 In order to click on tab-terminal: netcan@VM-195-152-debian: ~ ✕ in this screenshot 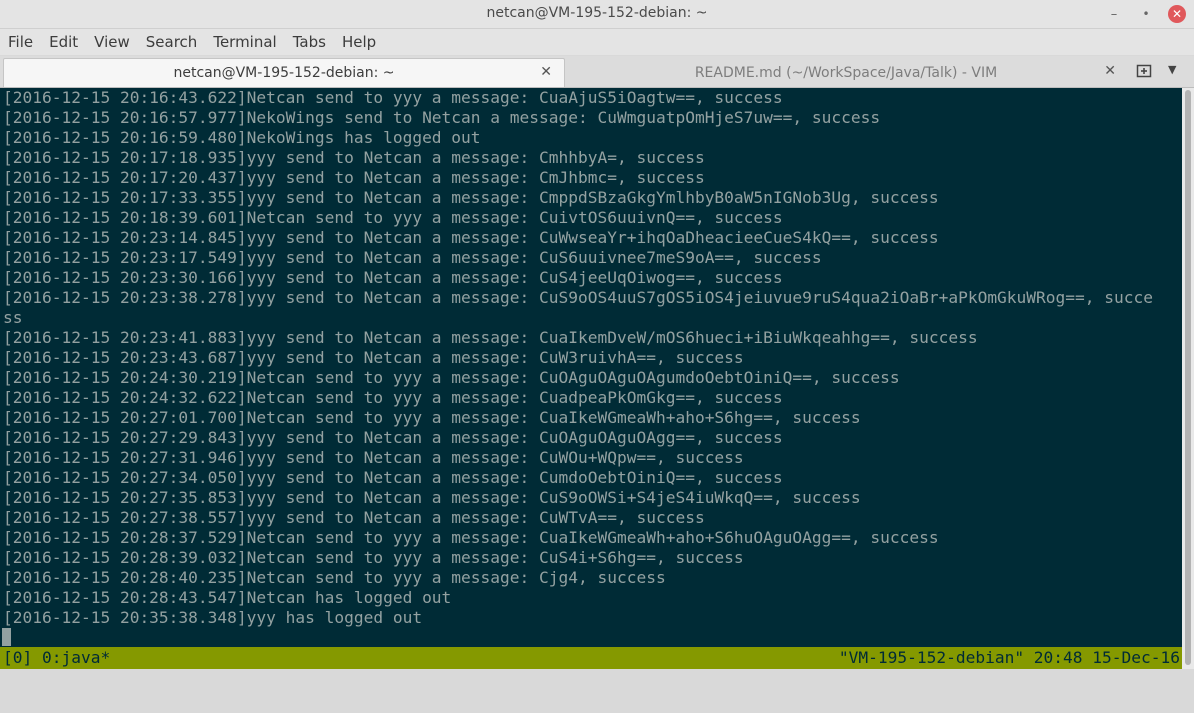, I will do `click(284, 72)`.